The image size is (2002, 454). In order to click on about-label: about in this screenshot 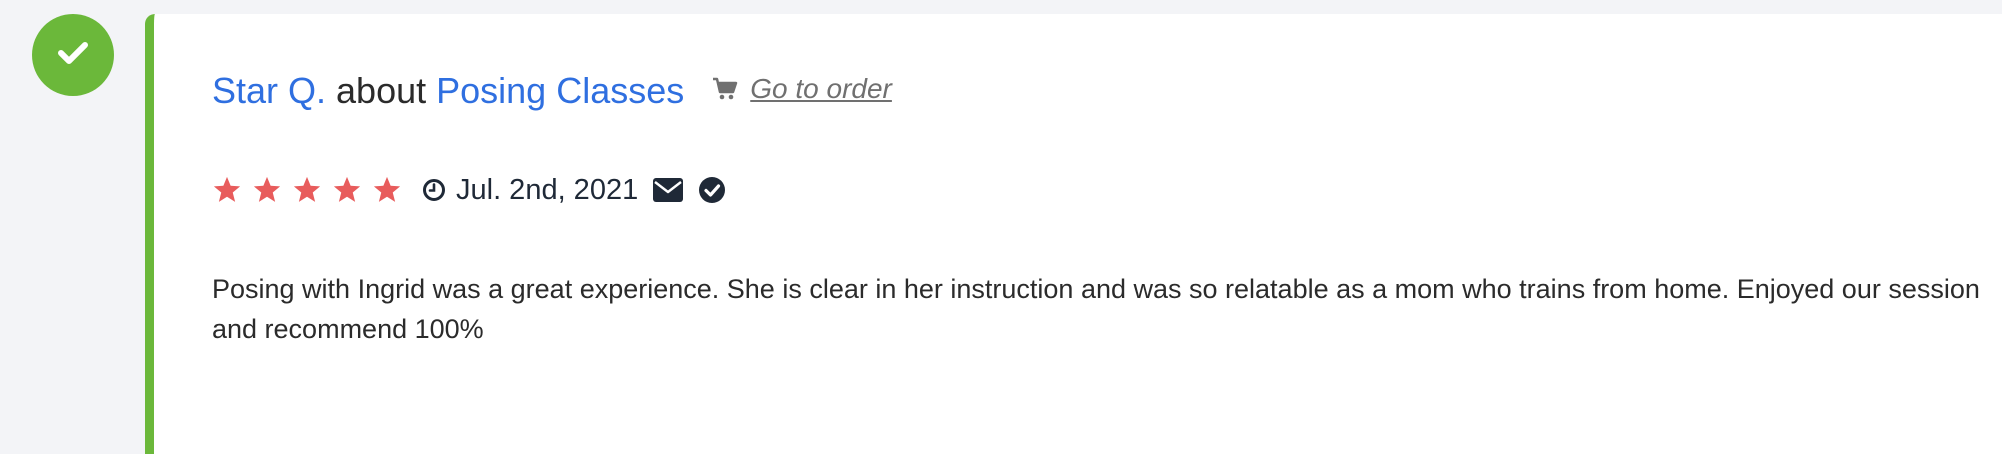, I will do `click(381, 90)`.